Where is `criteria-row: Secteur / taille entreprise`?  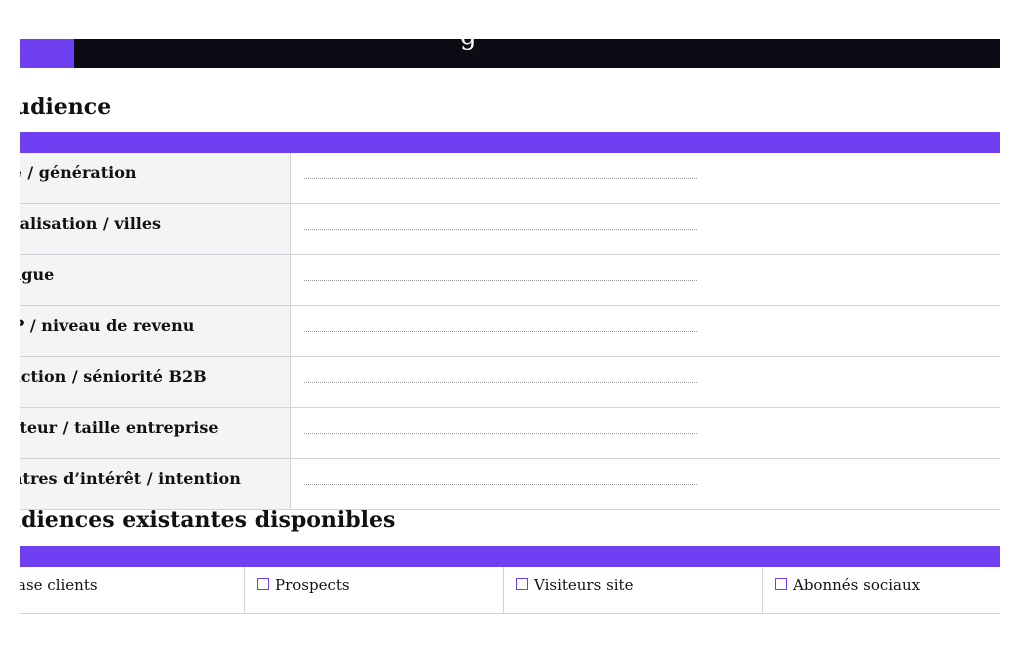
criteria-row: Secteur / taille entreprise is located at coordinates (510, 433).